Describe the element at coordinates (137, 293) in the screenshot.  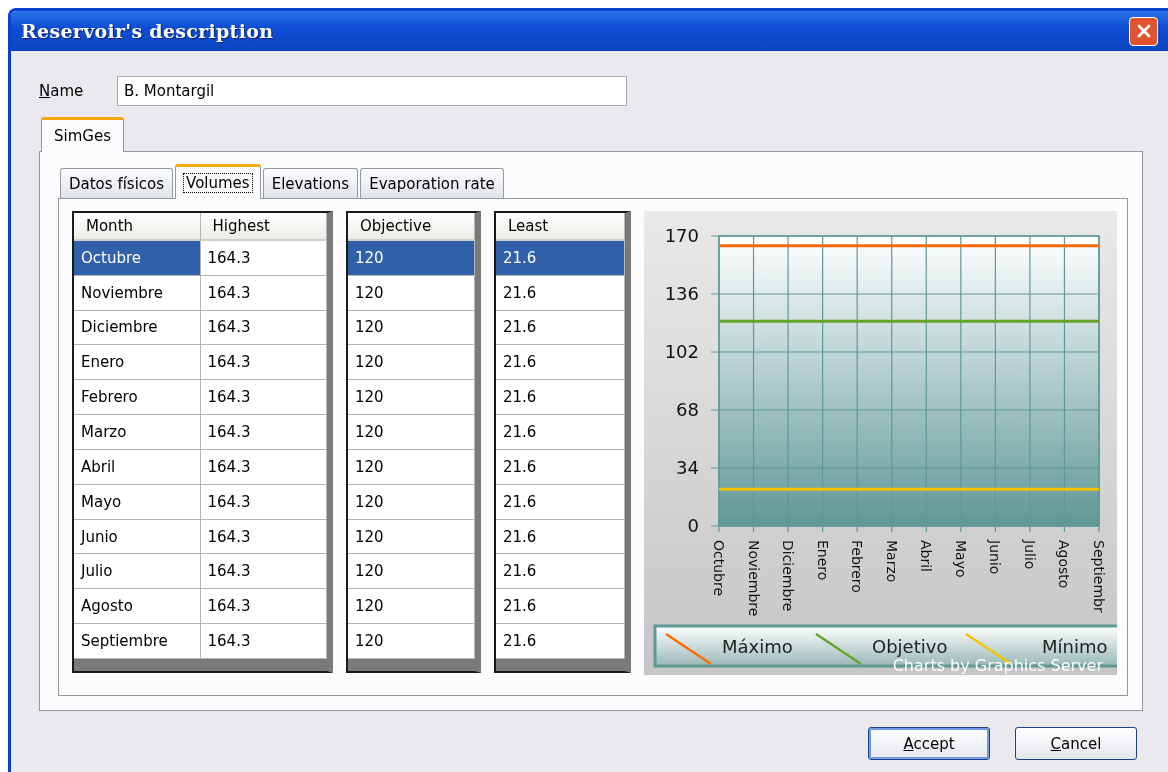
I see `table-cell: Noviembre` at that location.